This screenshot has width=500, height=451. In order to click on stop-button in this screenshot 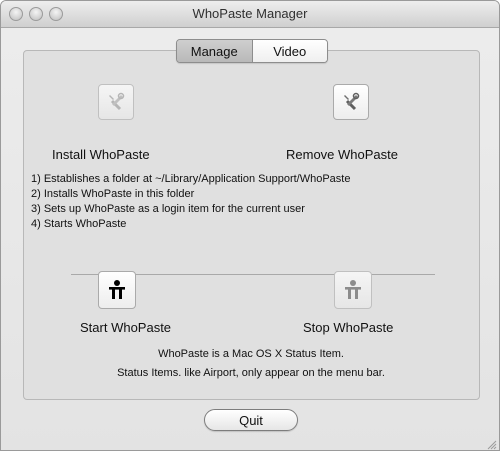, I will do `click(353, 290)`.